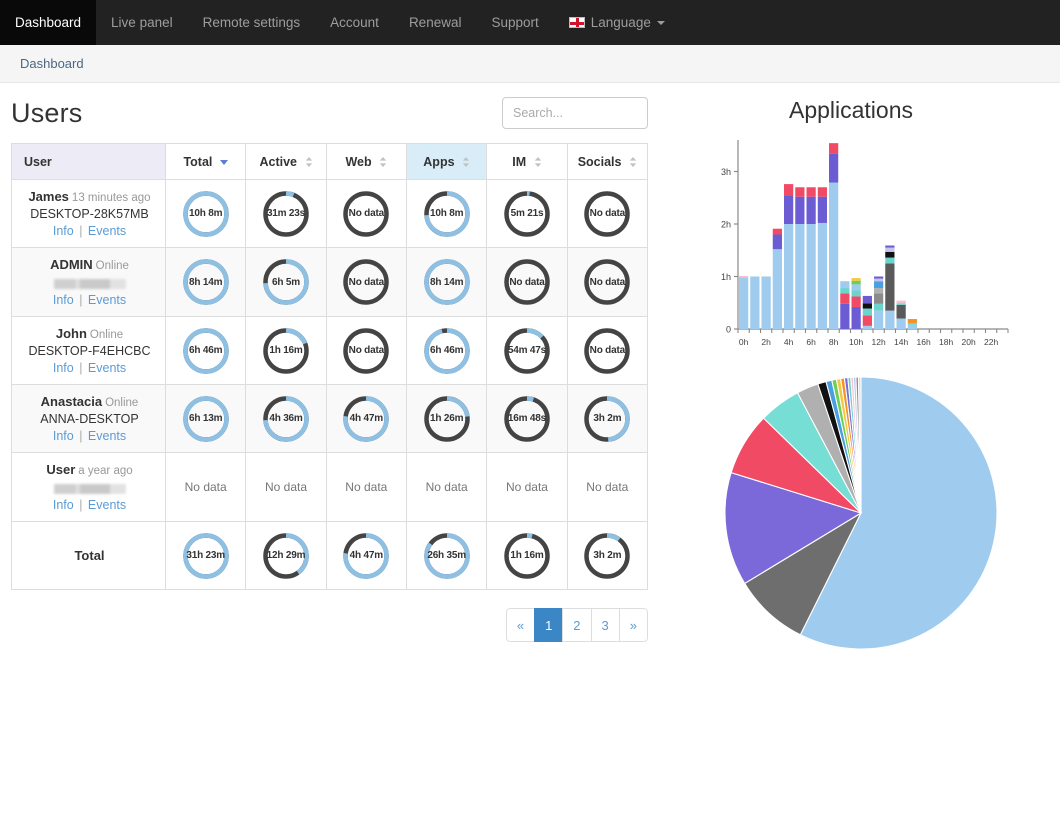 This screenshot has width=1060, height=815. I want to click on nav-label: Account, so click(354, 22).